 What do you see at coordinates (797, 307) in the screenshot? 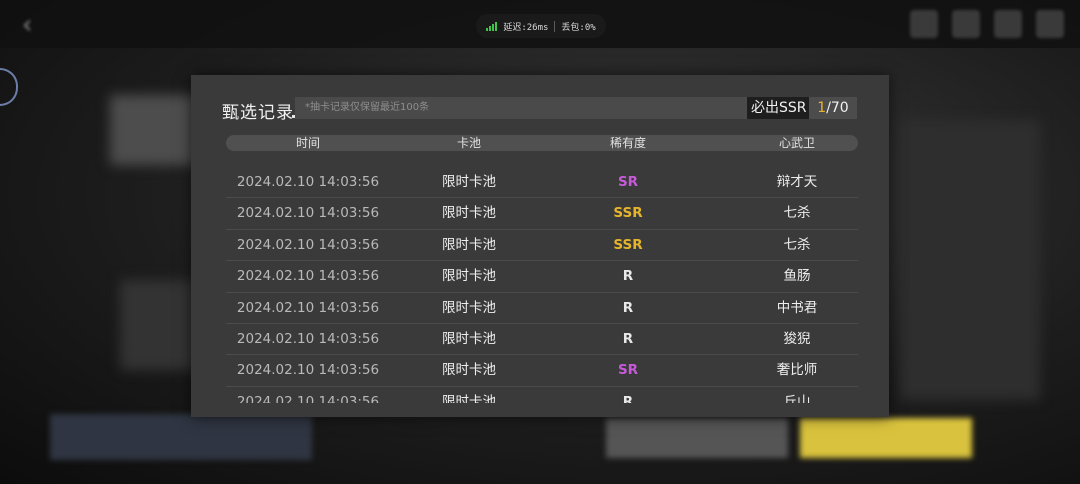
I see `row-character: 中书君` at bounding box center [797, 307].